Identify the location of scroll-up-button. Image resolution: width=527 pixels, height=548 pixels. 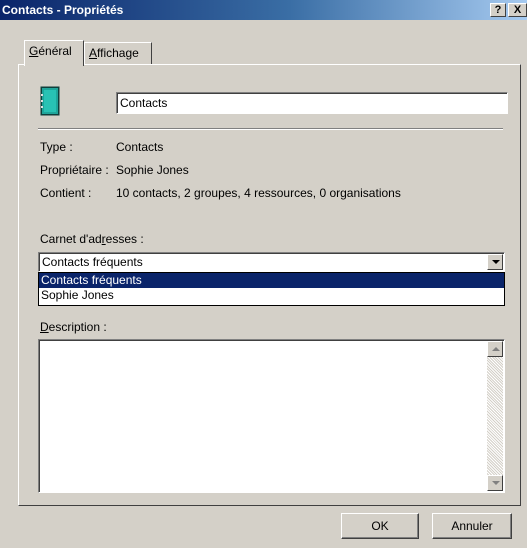
(495, 349).